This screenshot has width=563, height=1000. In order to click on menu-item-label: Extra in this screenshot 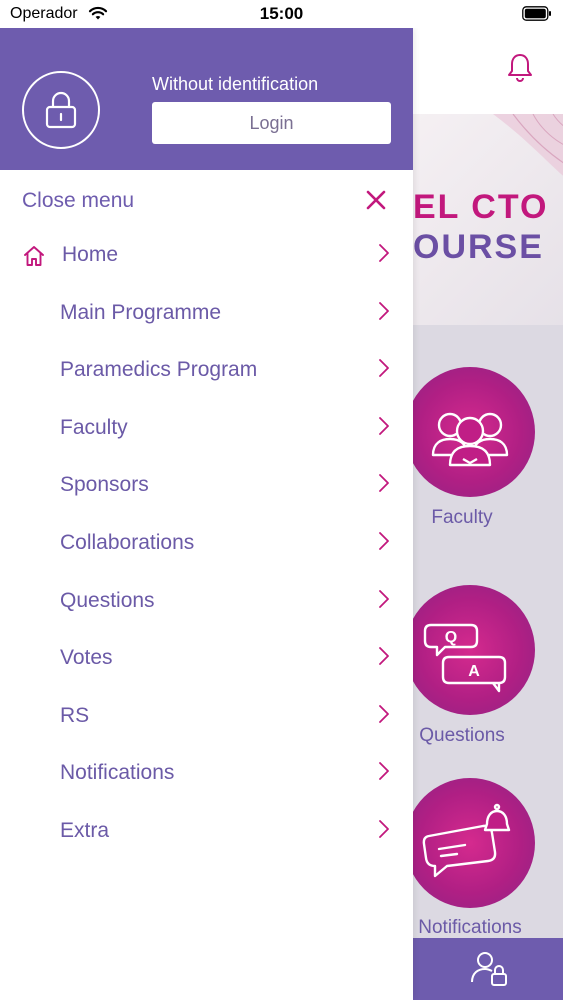, I will do `click(85, 830)`.